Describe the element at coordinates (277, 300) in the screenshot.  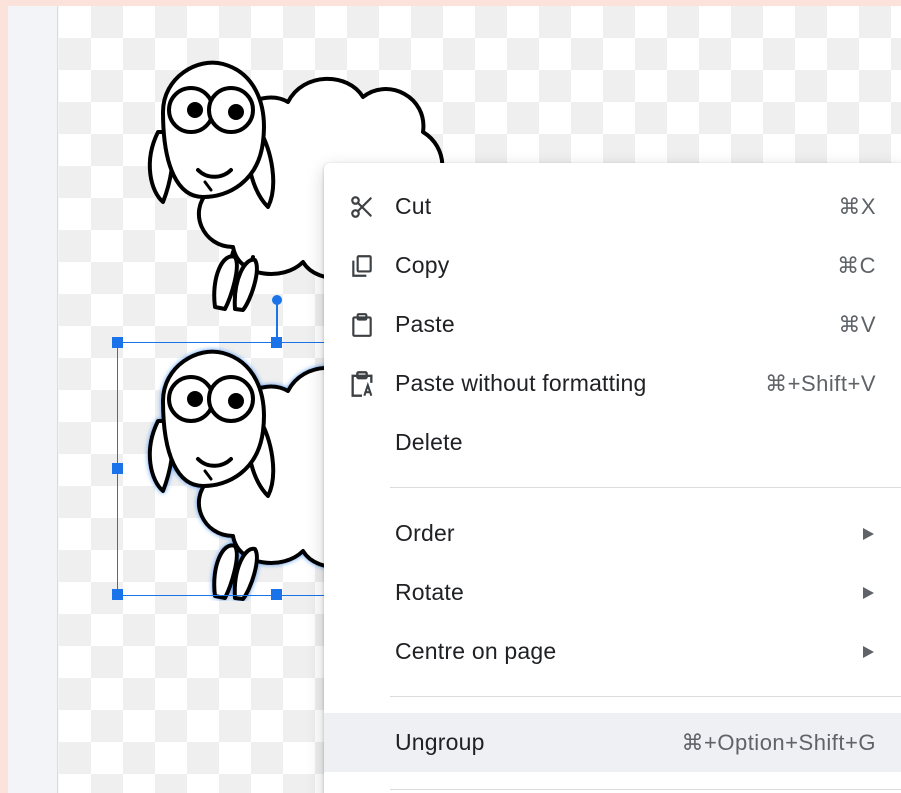
I see `rotate-handle` at that location.